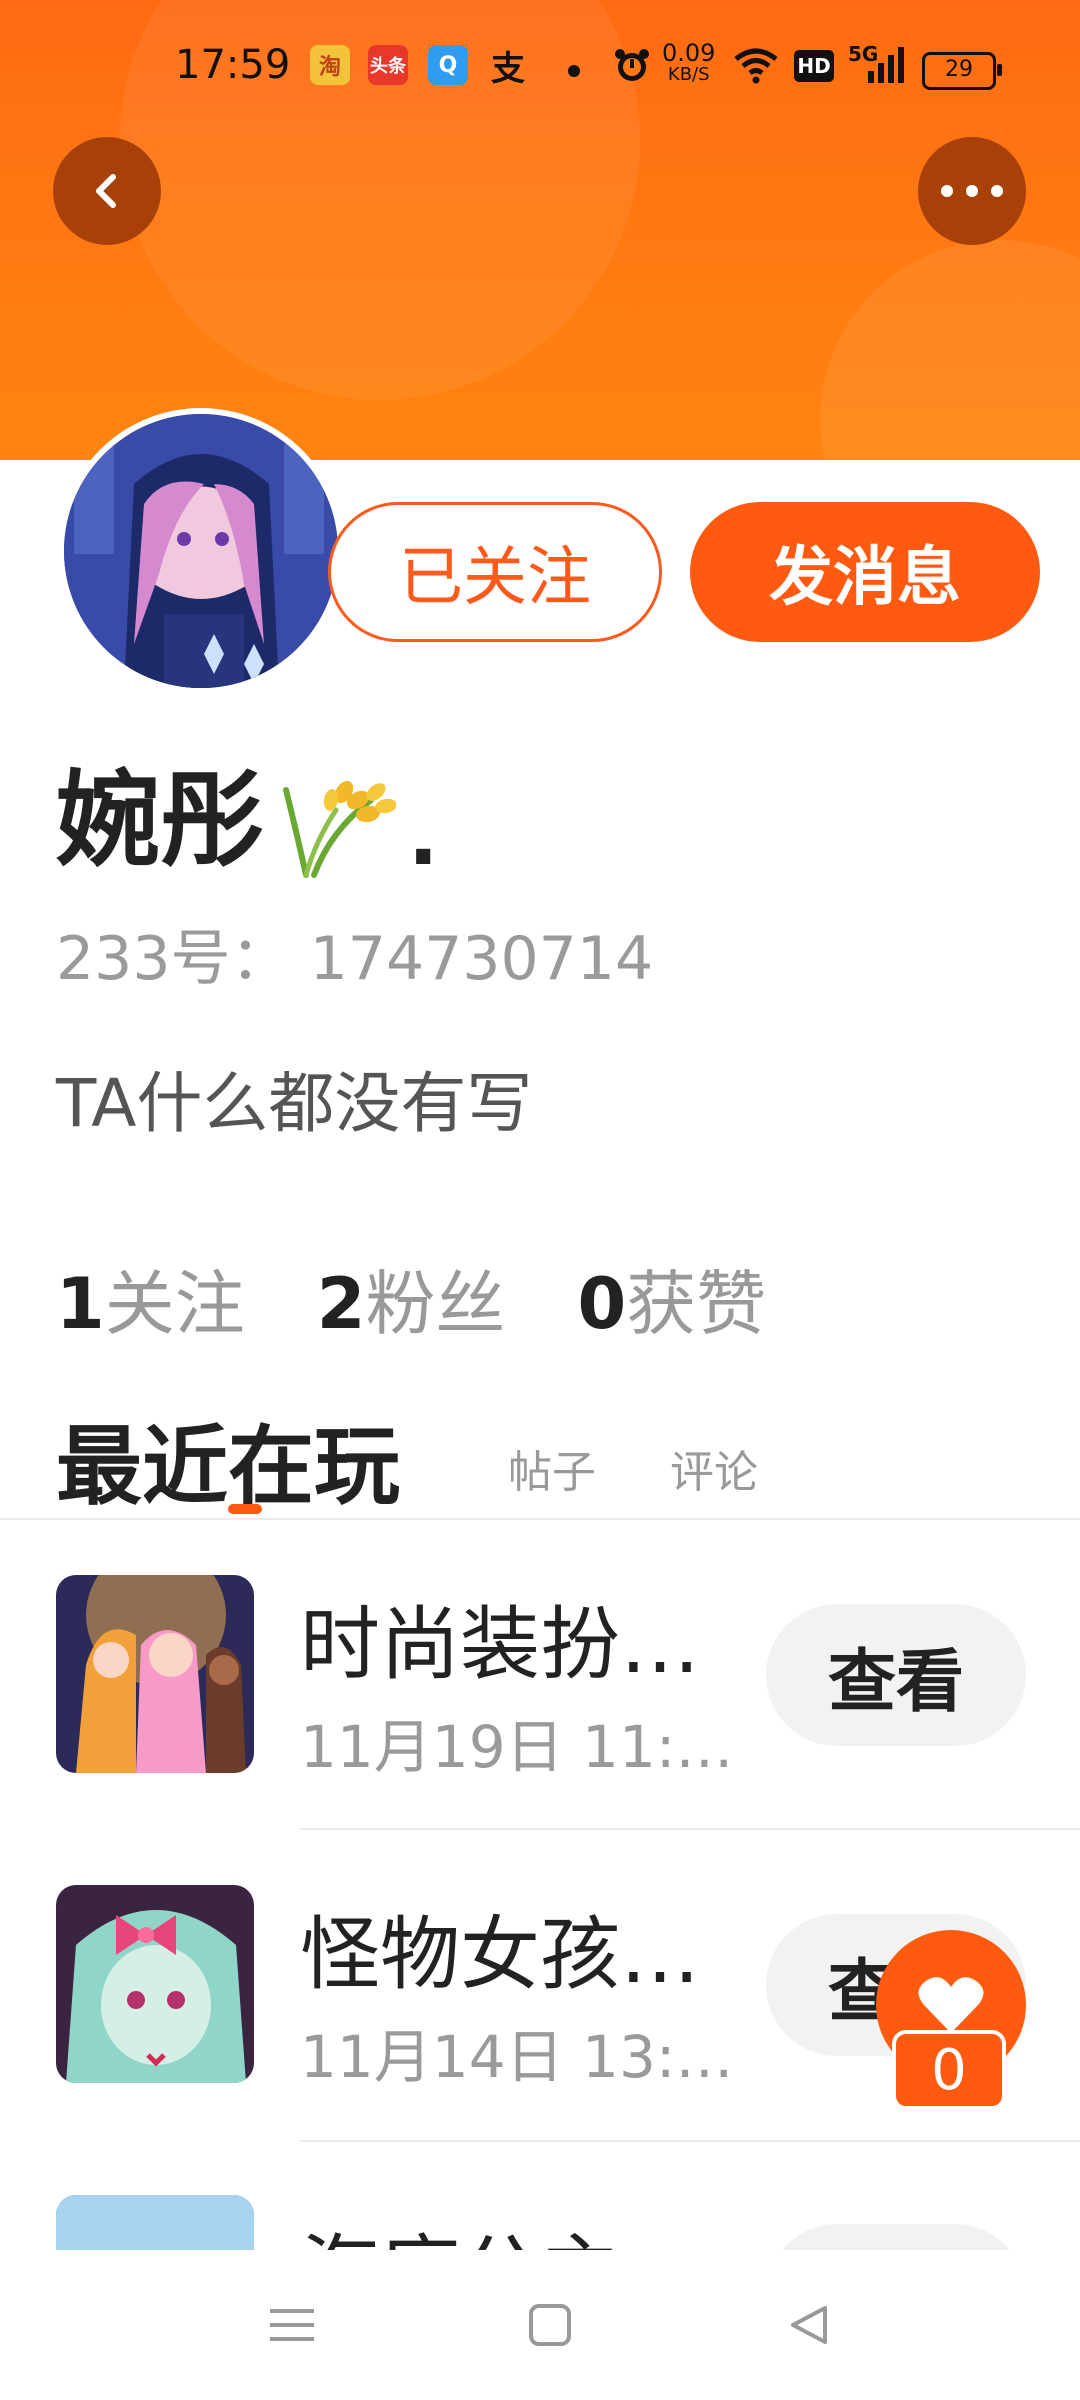 The height and width of the screenshot is (2400, 1080). I want to click on list-item: 海底公主 查看, so click(540, 2215).